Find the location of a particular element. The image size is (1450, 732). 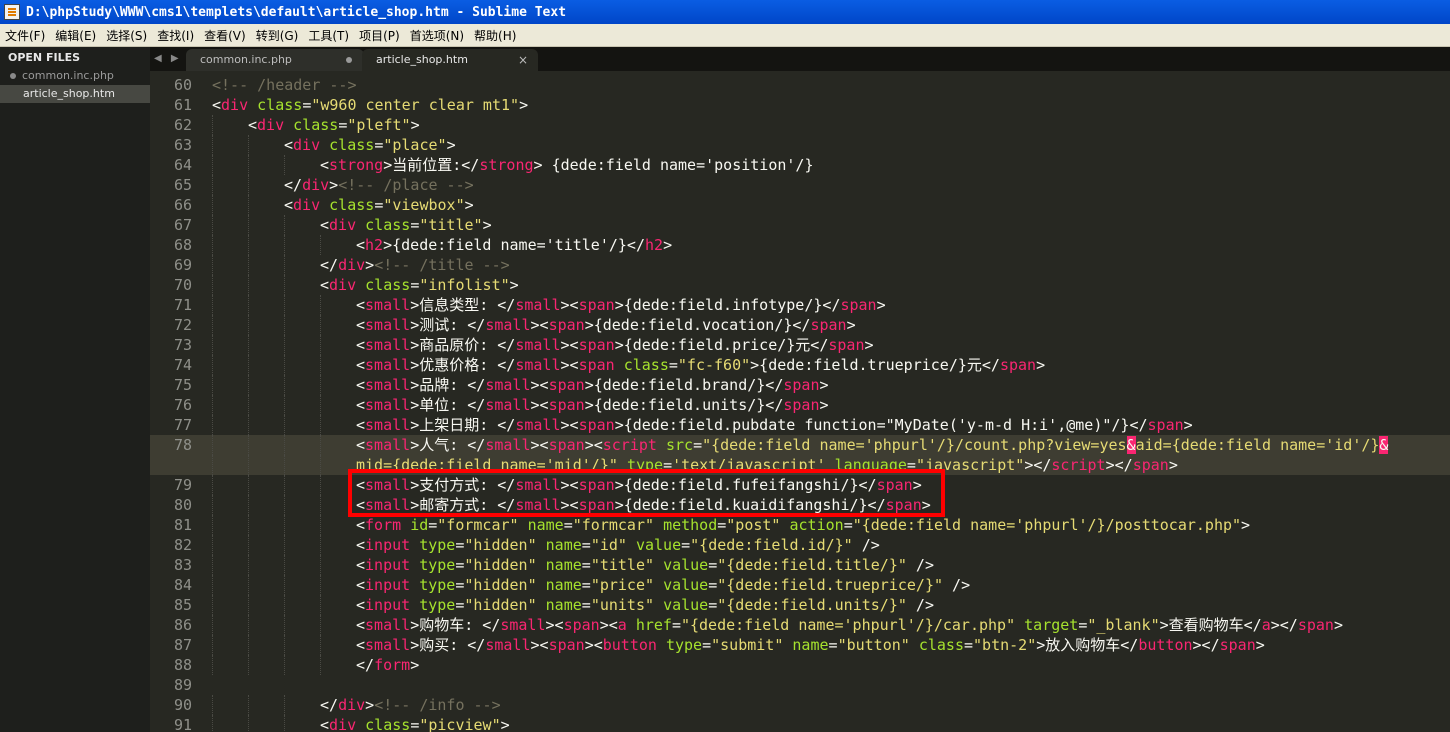

sidebar-file-1: article_shop.htm is located at coordinates (75, 94).